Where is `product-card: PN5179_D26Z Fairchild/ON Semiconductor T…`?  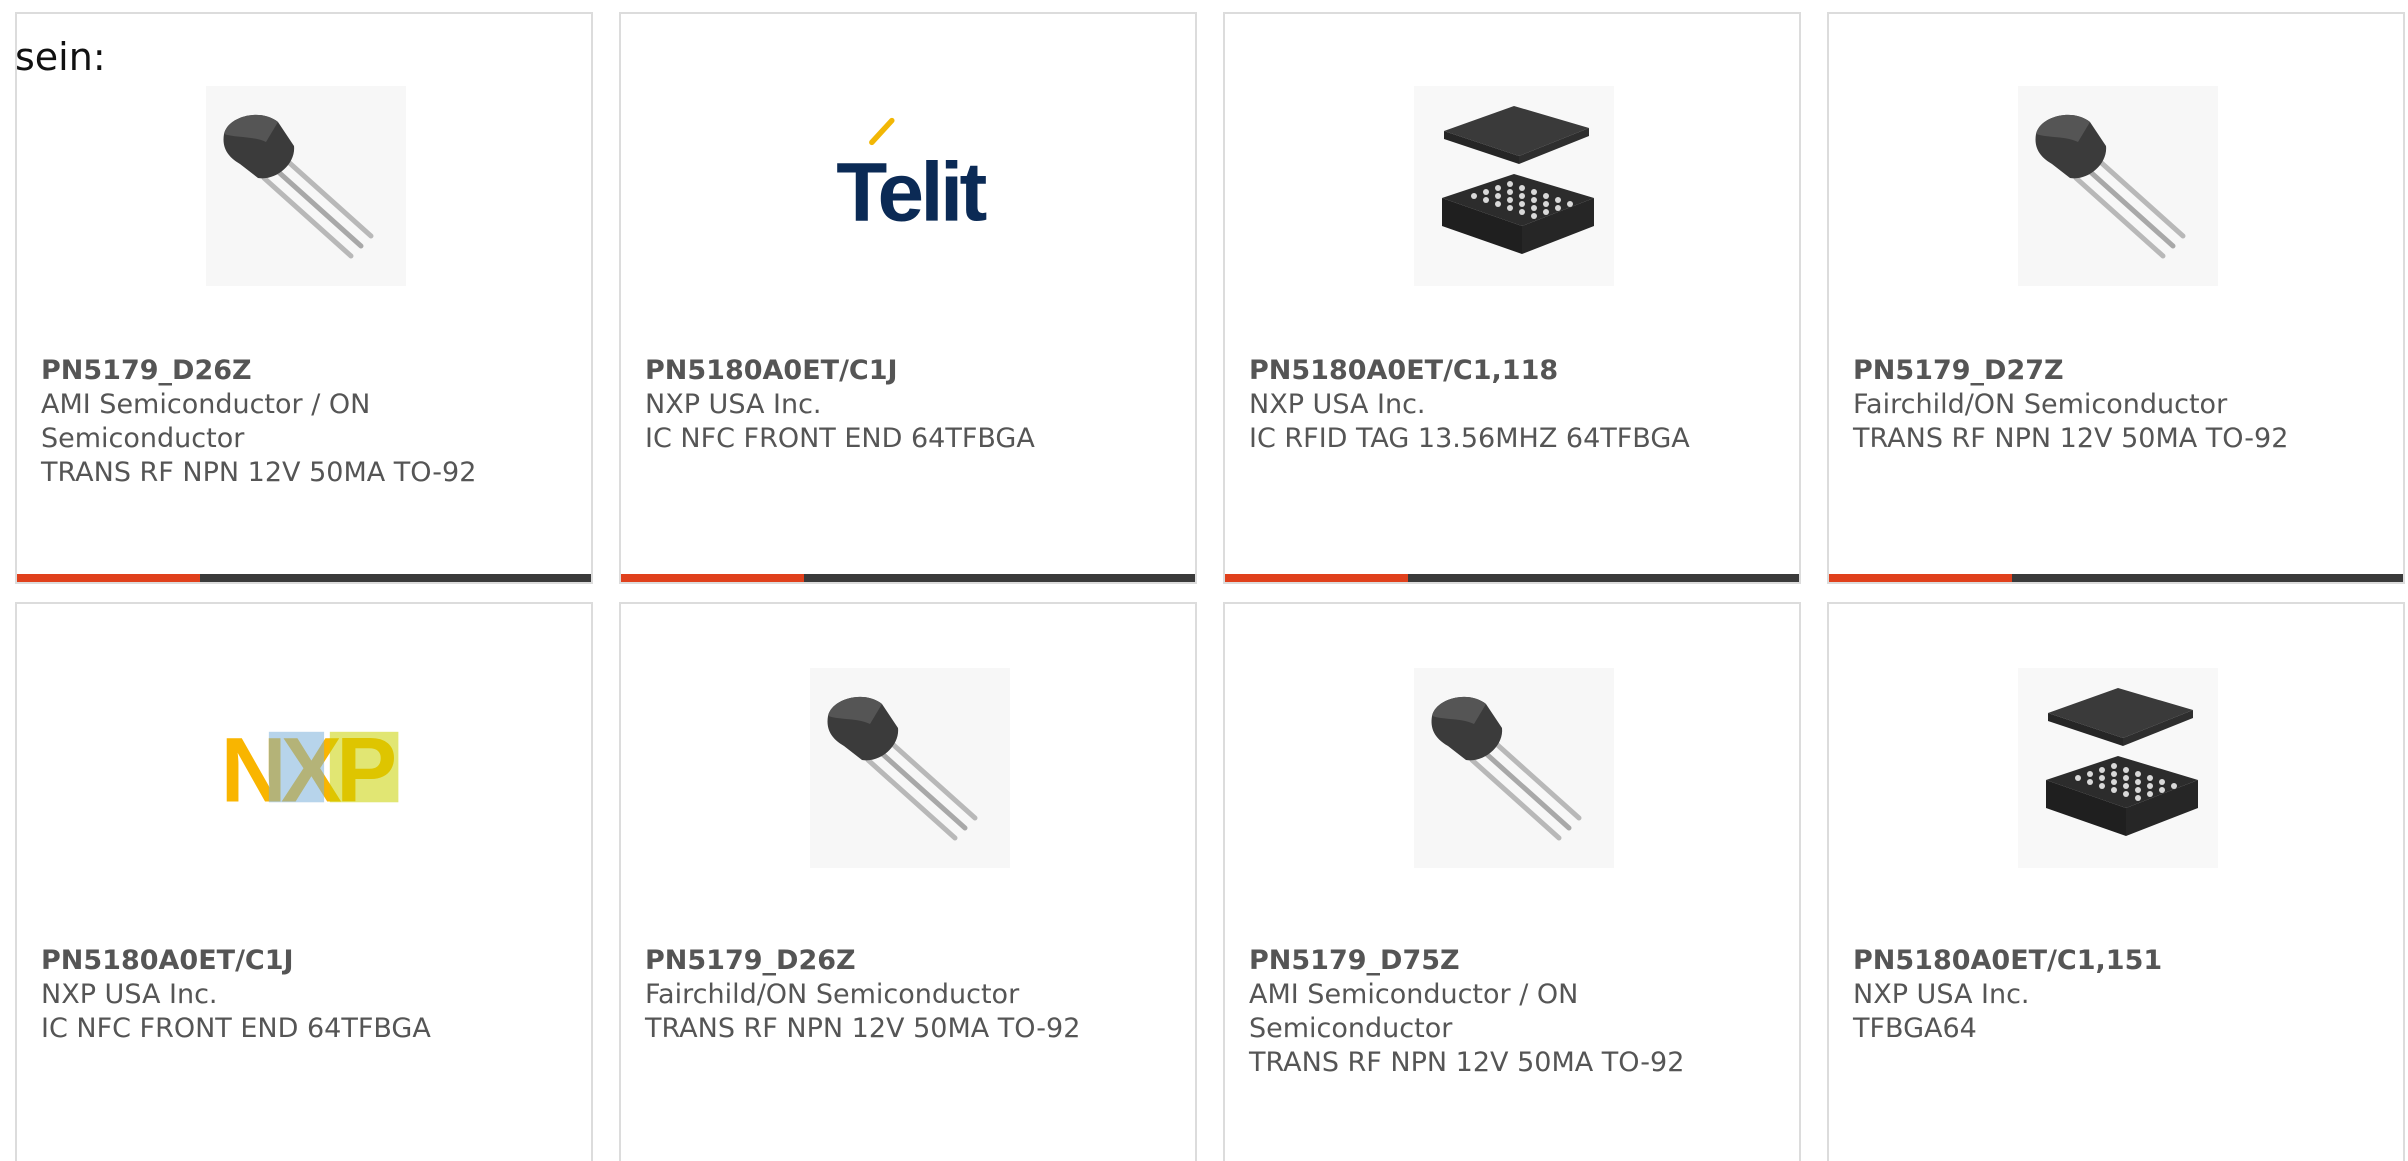 product-card: PN5179_D26Z Fairchild/ON Semiconductor T… is located at coordinates (908, 881).